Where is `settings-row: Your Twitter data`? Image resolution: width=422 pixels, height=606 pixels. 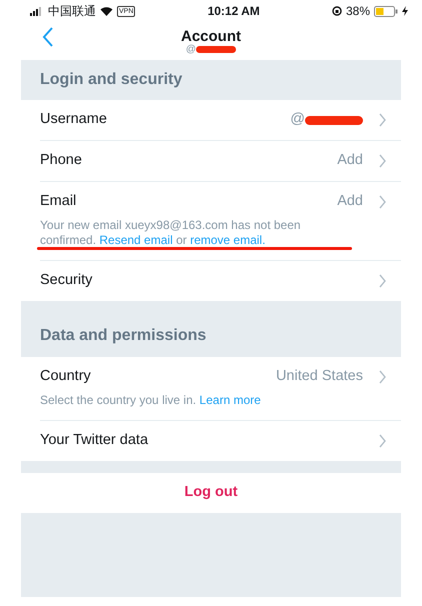
settings-row: Your Twitter data is located at coordinates (220, 441).